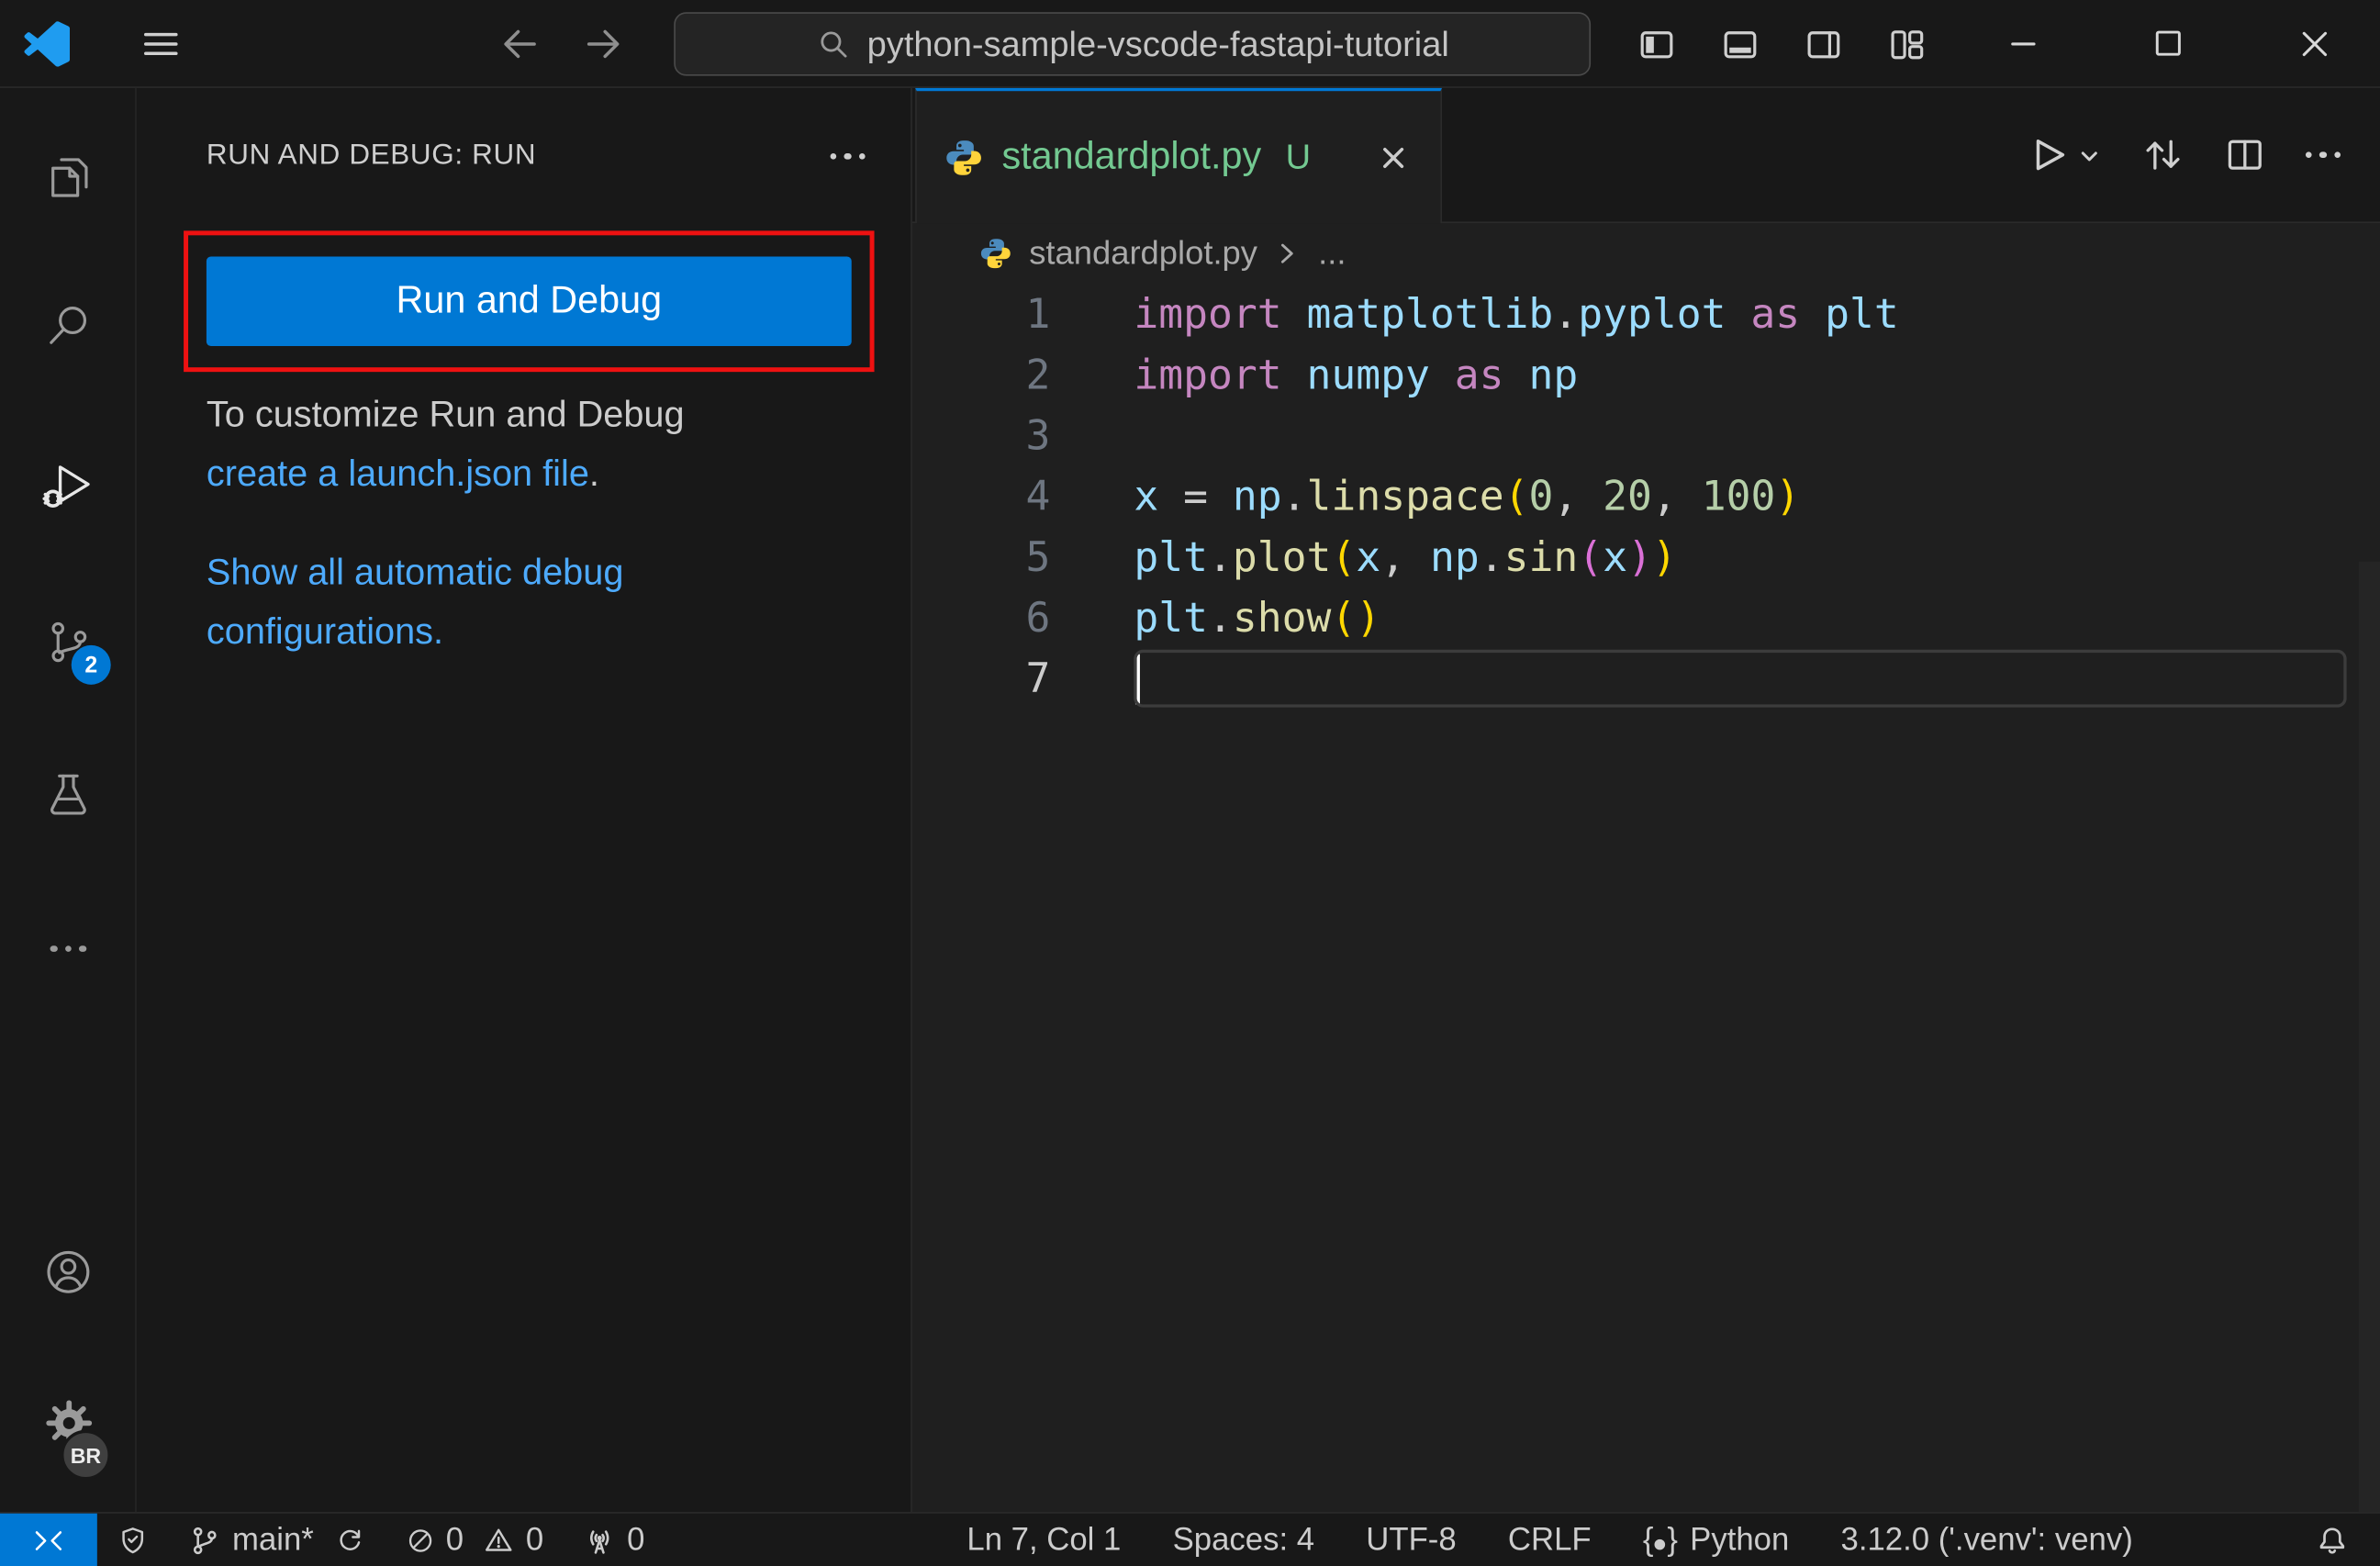 This screenshot has height=1566, width=2380. I want to click on activity-explorer, so click(68, 177).